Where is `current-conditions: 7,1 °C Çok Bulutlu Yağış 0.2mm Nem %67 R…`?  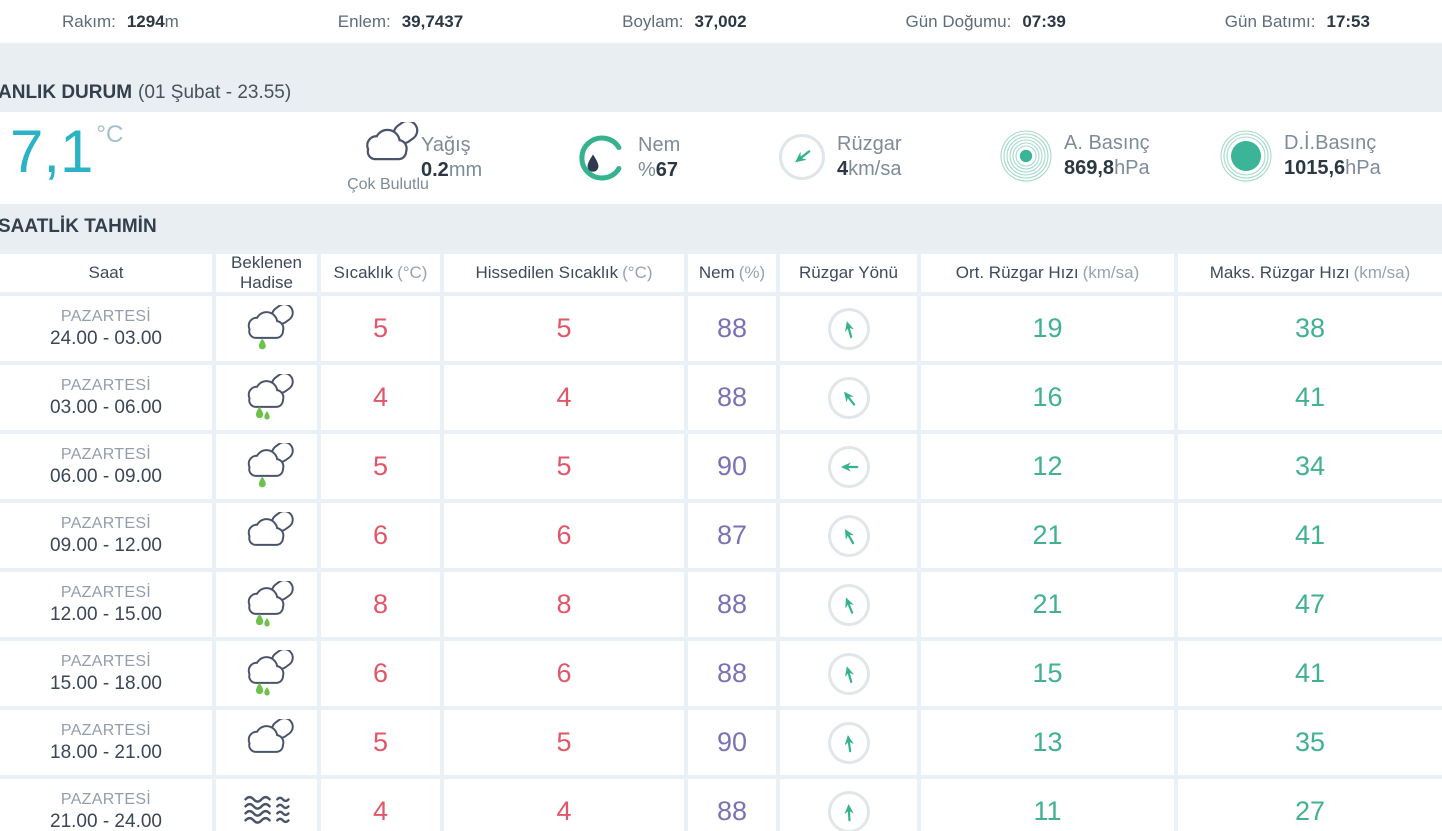 current-conditions: 7,1 °C Çok Bulutlu Yağış 0.2mm Nem %67 R… is located at coordinates (721, 158).